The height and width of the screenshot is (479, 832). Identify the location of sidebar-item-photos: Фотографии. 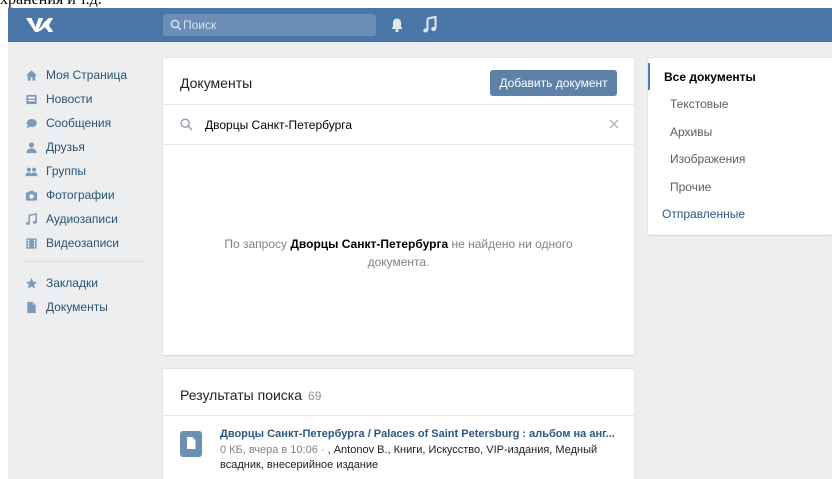
(69, 195).